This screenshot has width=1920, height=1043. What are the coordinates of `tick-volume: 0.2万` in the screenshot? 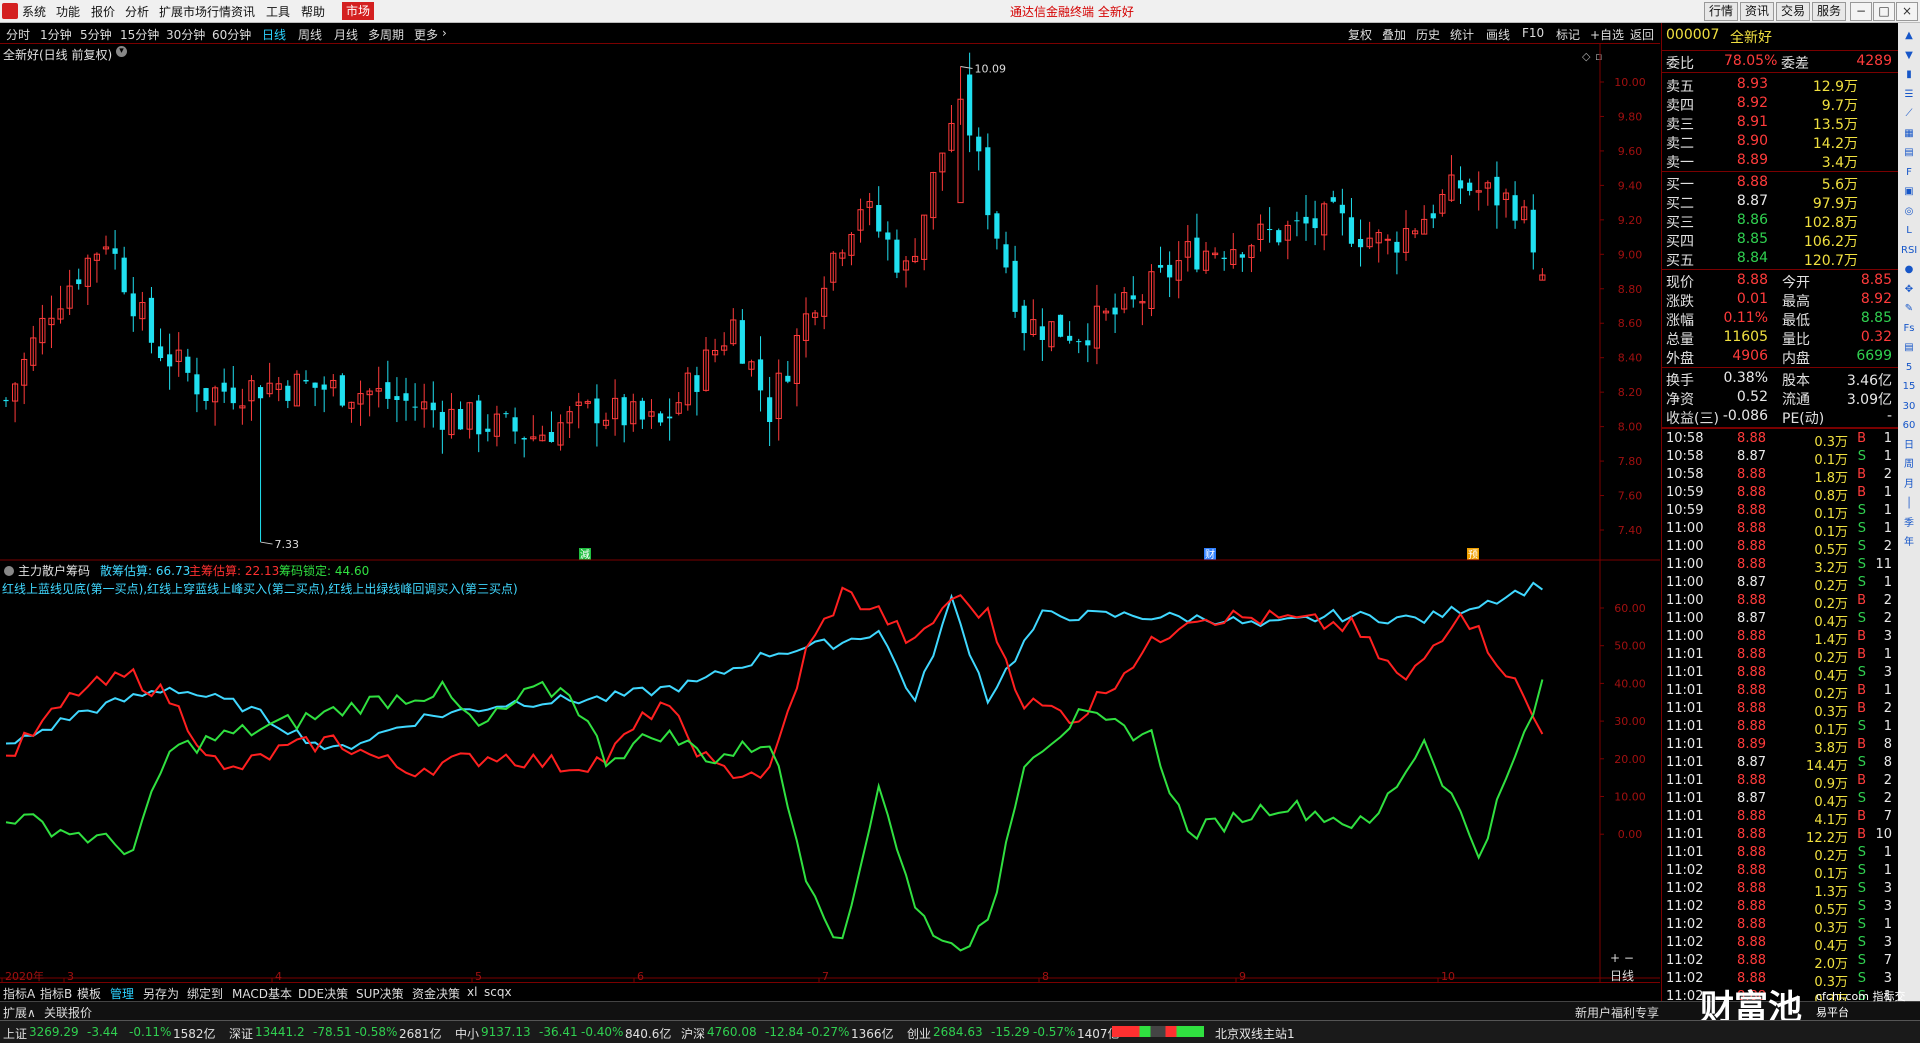 It's located at (1831, 694).